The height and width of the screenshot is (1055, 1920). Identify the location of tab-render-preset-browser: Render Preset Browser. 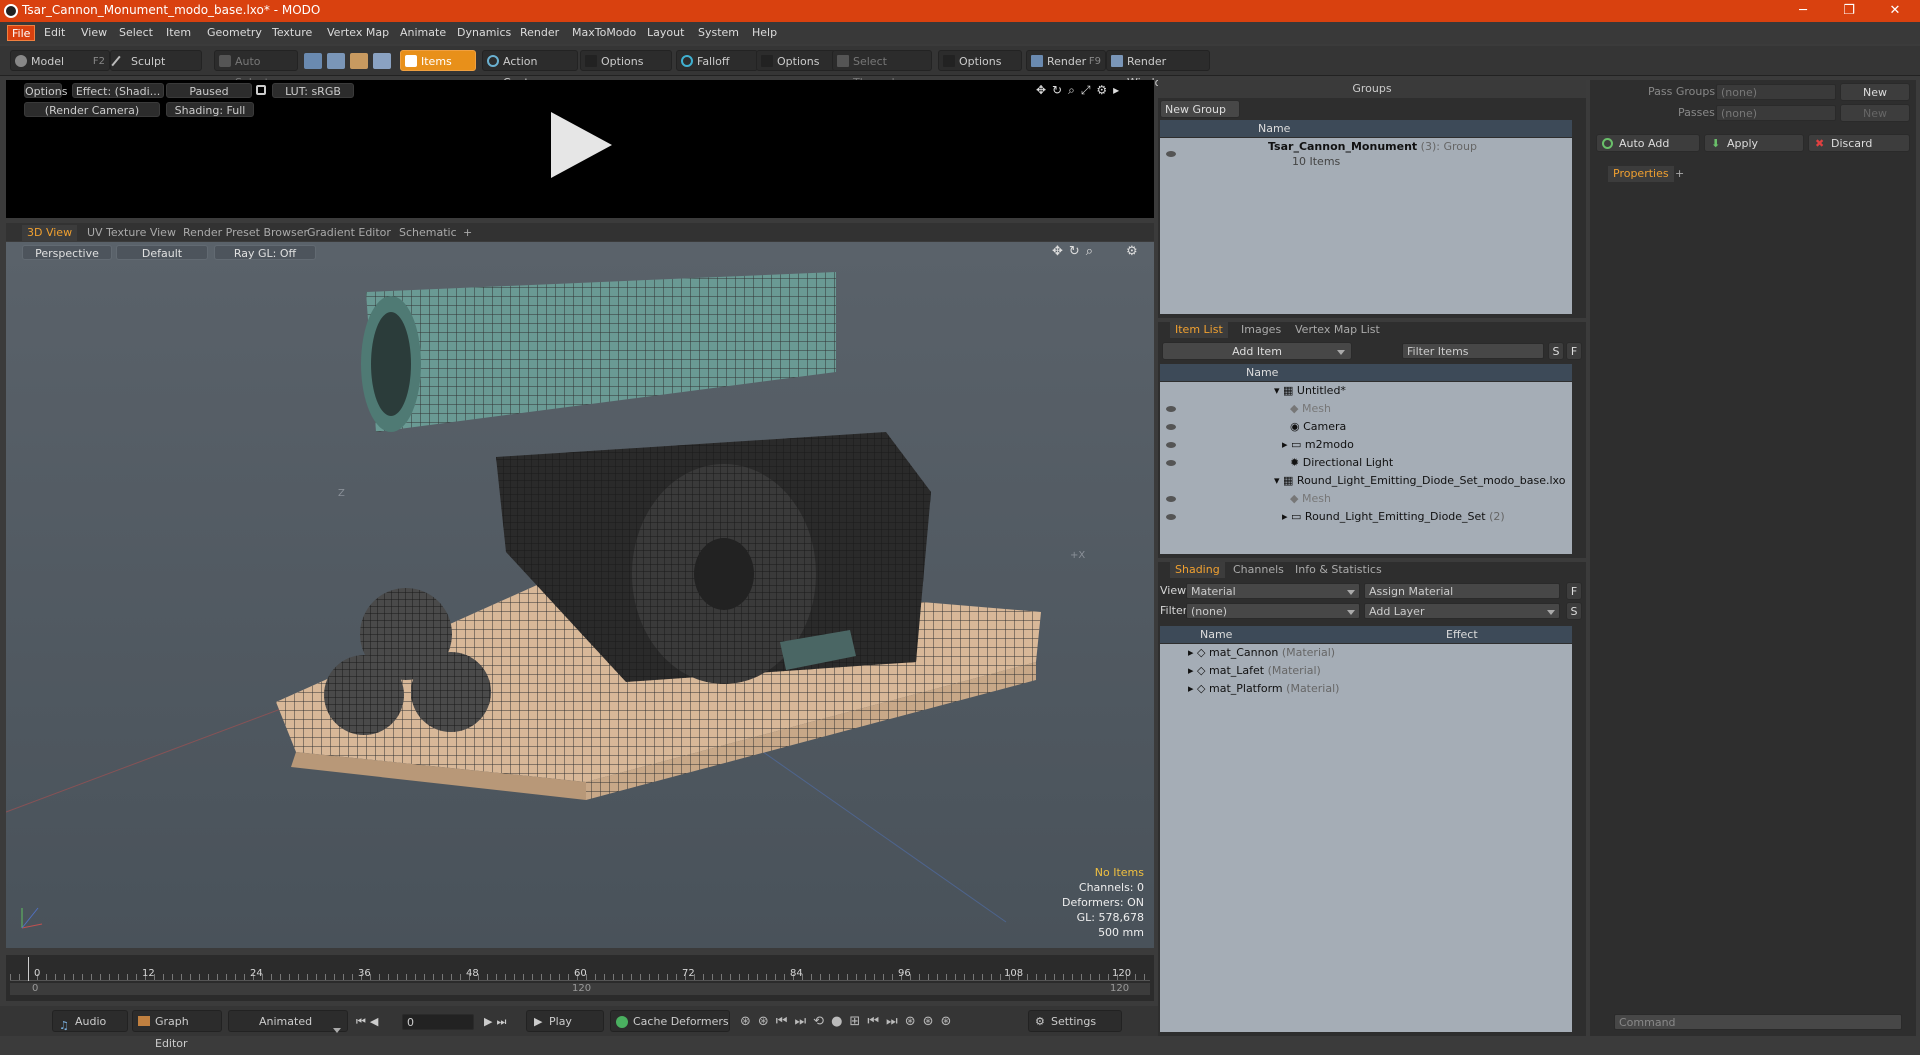
(245, 233).